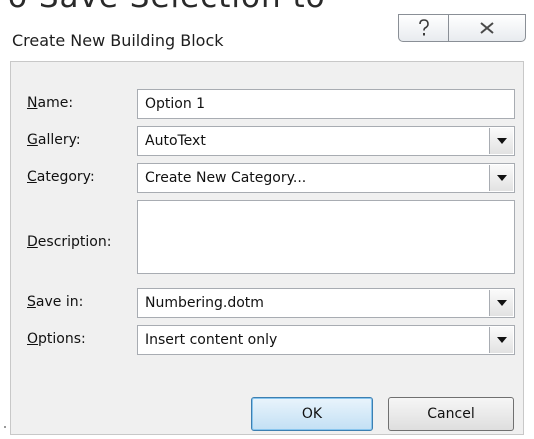 The height and width of the screenshot is (439, 534). I want to click on options-label: Options:, so click(56, 339).